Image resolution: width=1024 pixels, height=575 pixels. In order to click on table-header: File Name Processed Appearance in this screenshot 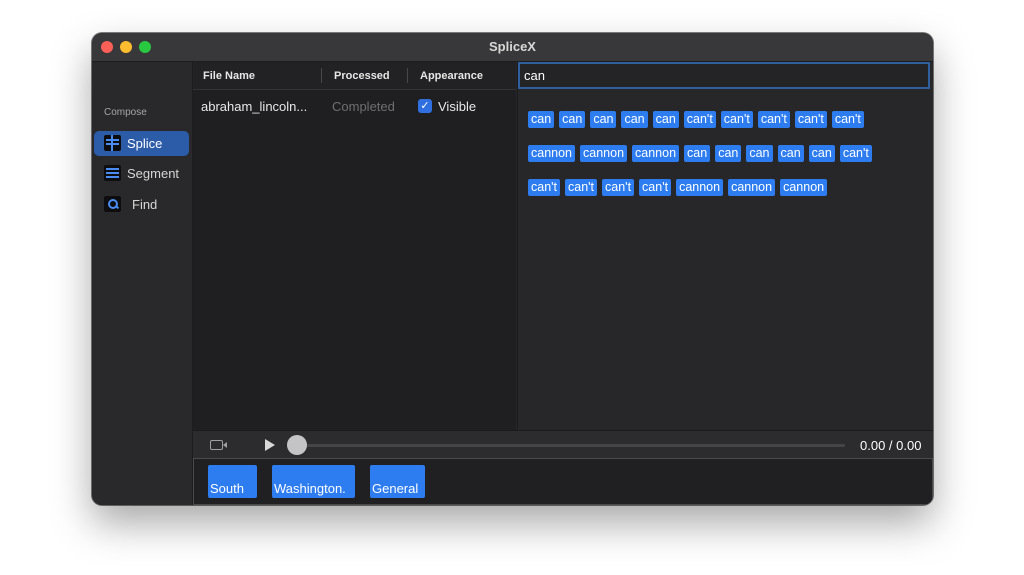, I will do `click(354, 76)`.